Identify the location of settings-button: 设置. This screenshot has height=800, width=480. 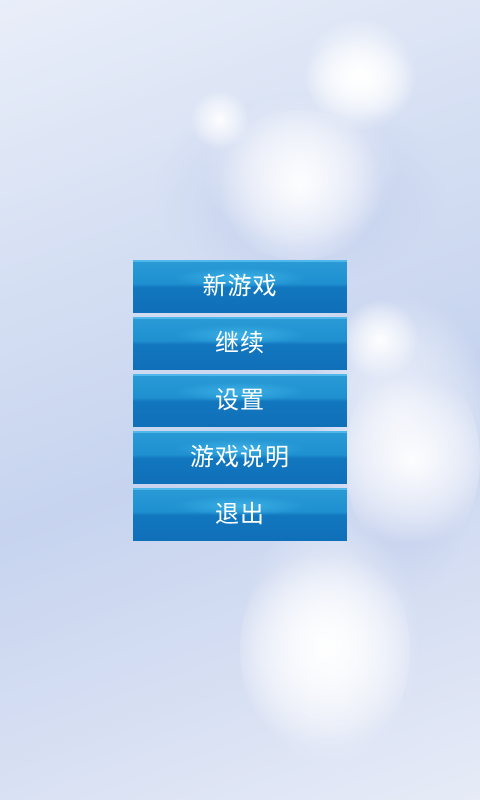
(240, 400).